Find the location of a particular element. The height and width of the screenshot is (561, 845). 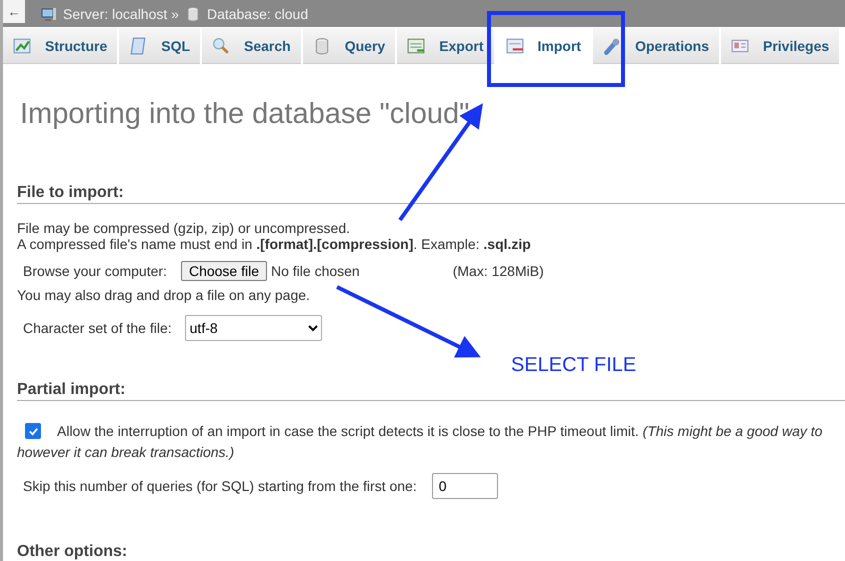

tab: Structure is located at coordinates (60, 46).